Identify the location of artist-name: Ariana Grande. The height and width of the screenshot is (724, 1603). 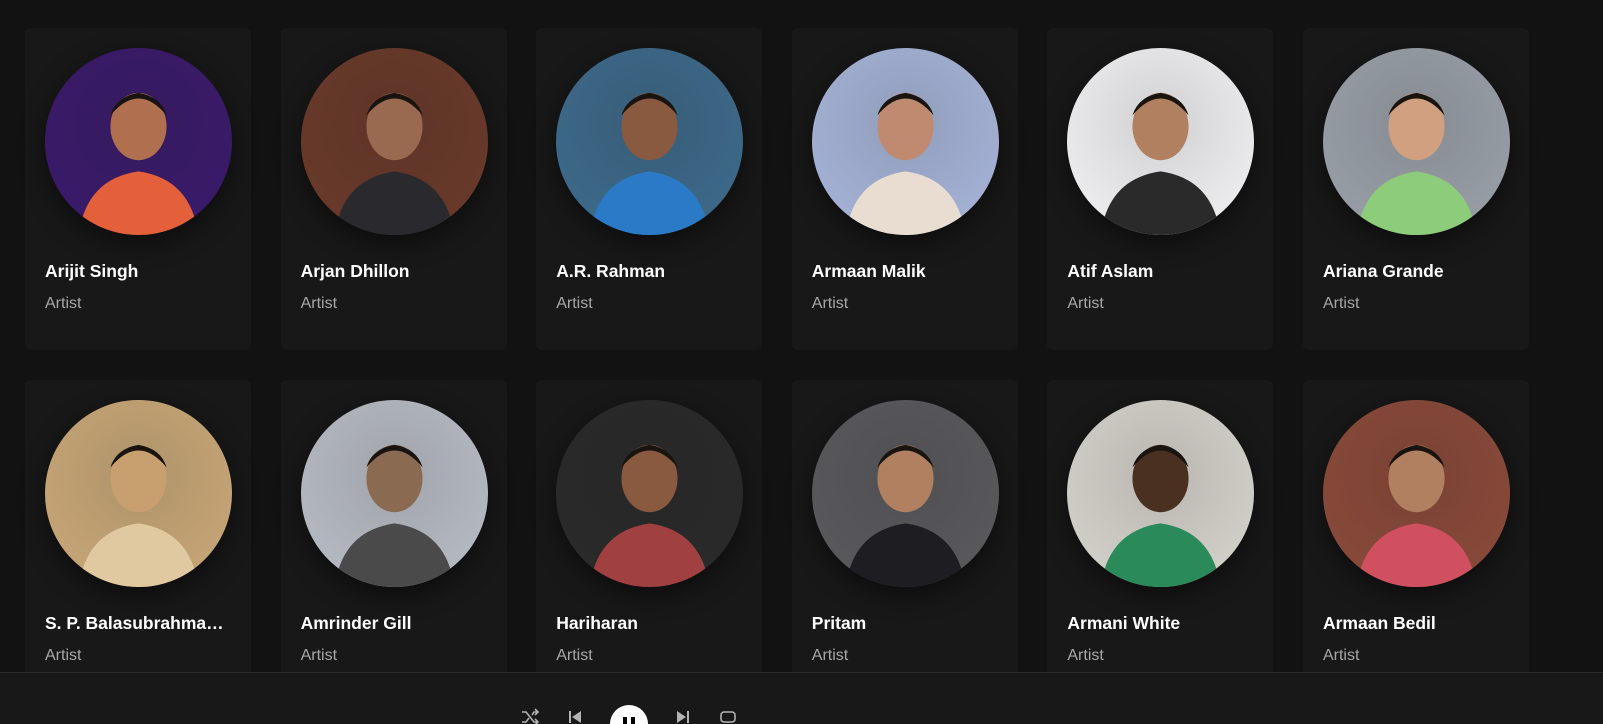
(1416, 271).